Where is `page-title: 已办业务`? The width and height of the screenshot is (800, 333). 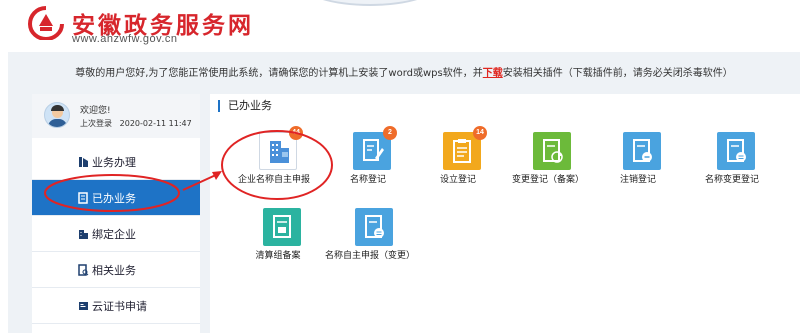
page-title: 已办业务 is located at coordinates (245, 106).